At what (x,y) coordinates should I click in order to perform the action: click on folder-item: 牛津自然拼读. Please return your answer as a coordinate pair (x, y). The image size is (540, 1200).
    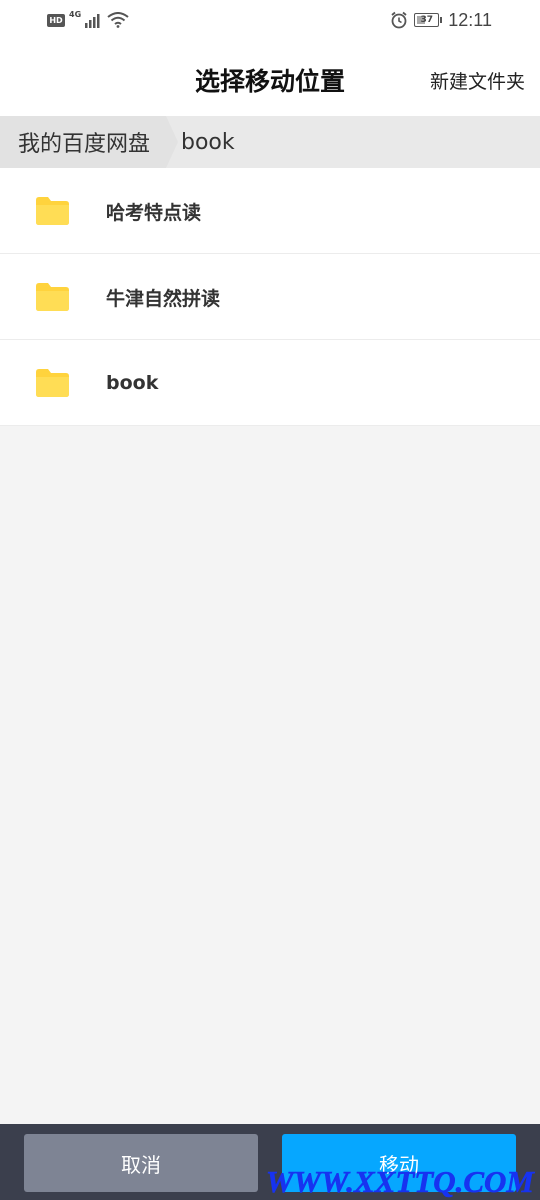
    Looking at the image, I should click on (270, 297).